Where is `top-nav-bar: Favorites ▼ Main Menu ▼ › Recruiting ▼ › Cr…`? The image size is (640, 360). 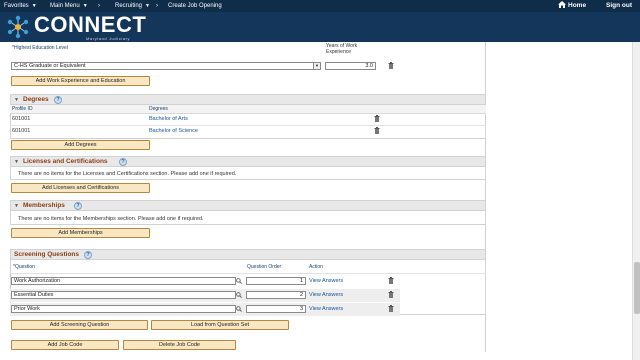 top-nav-bar: Favorites ▼ Main Menu ▼ › Recruiting ▼ › Cr… is located at coordinates (320, 6).